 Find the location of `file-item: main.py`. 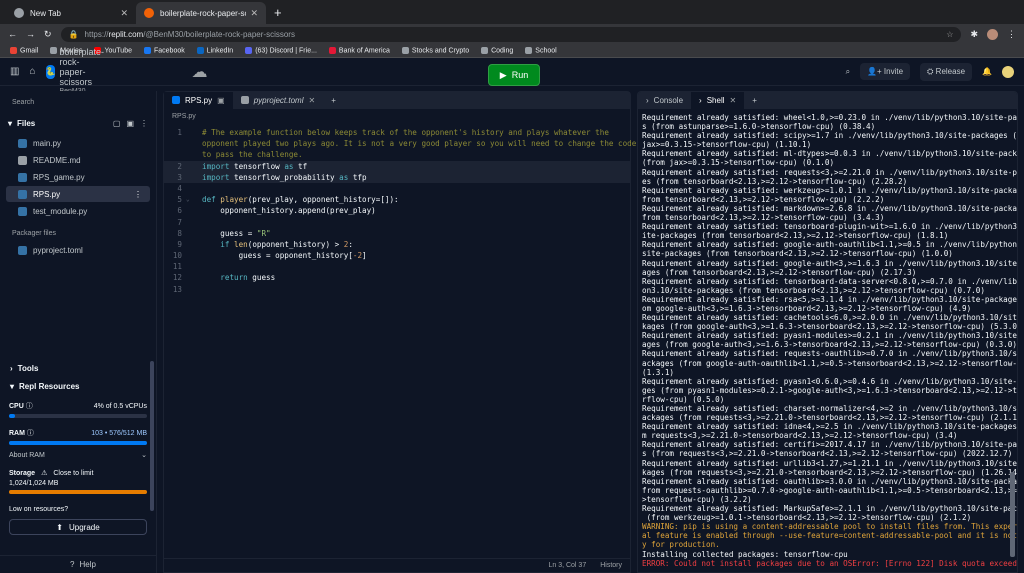

file-item: main.py is located at coordinates (78, 143).